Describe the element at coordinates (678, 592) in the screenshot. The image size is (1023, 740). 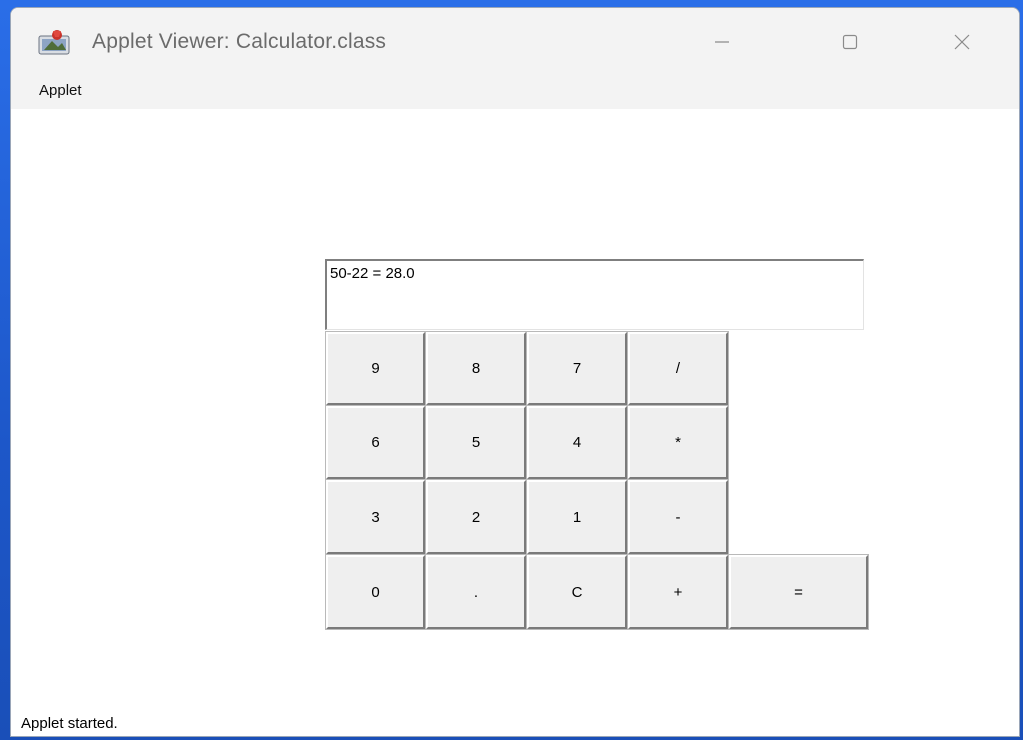
I see `key-add: +` at that location.